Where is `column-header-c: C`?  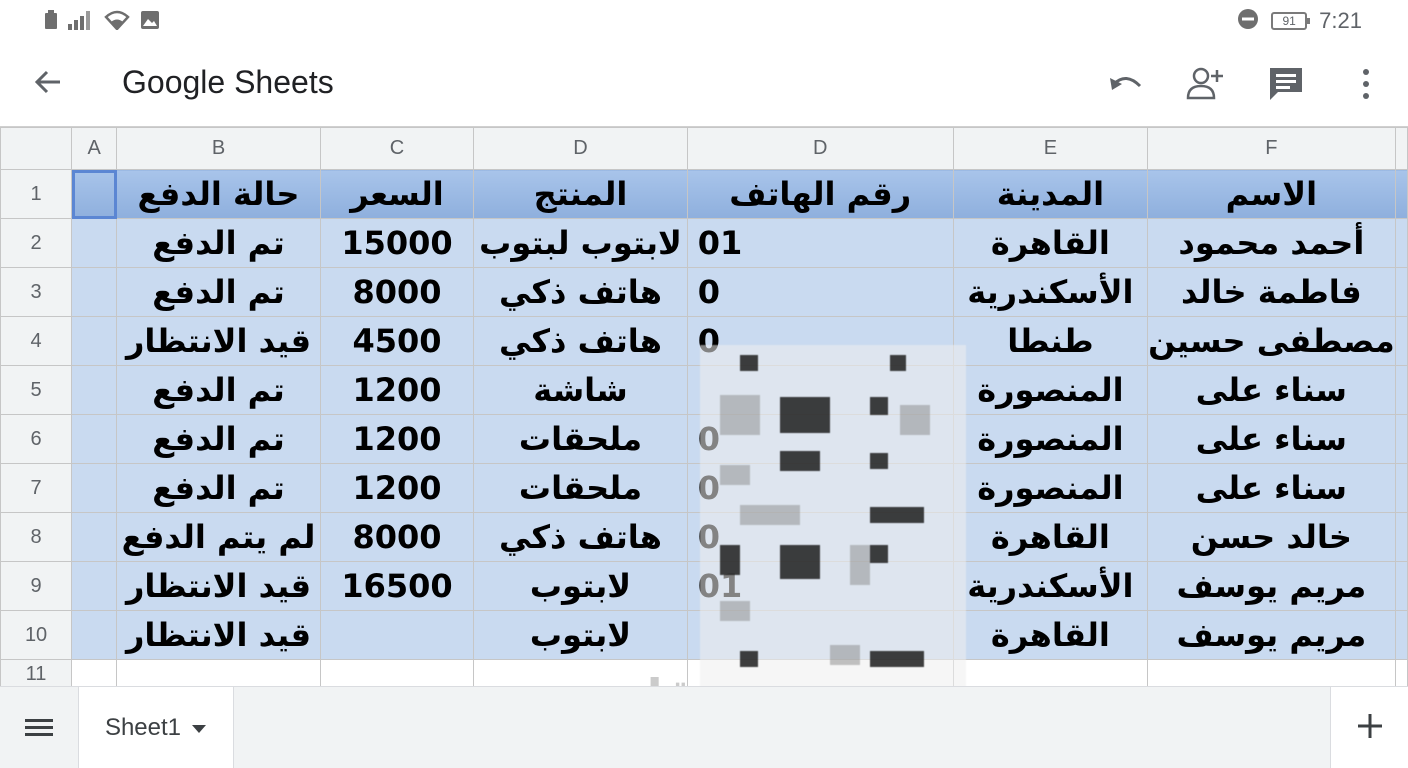 column-header-c: C is located at coordinates (397, 148).